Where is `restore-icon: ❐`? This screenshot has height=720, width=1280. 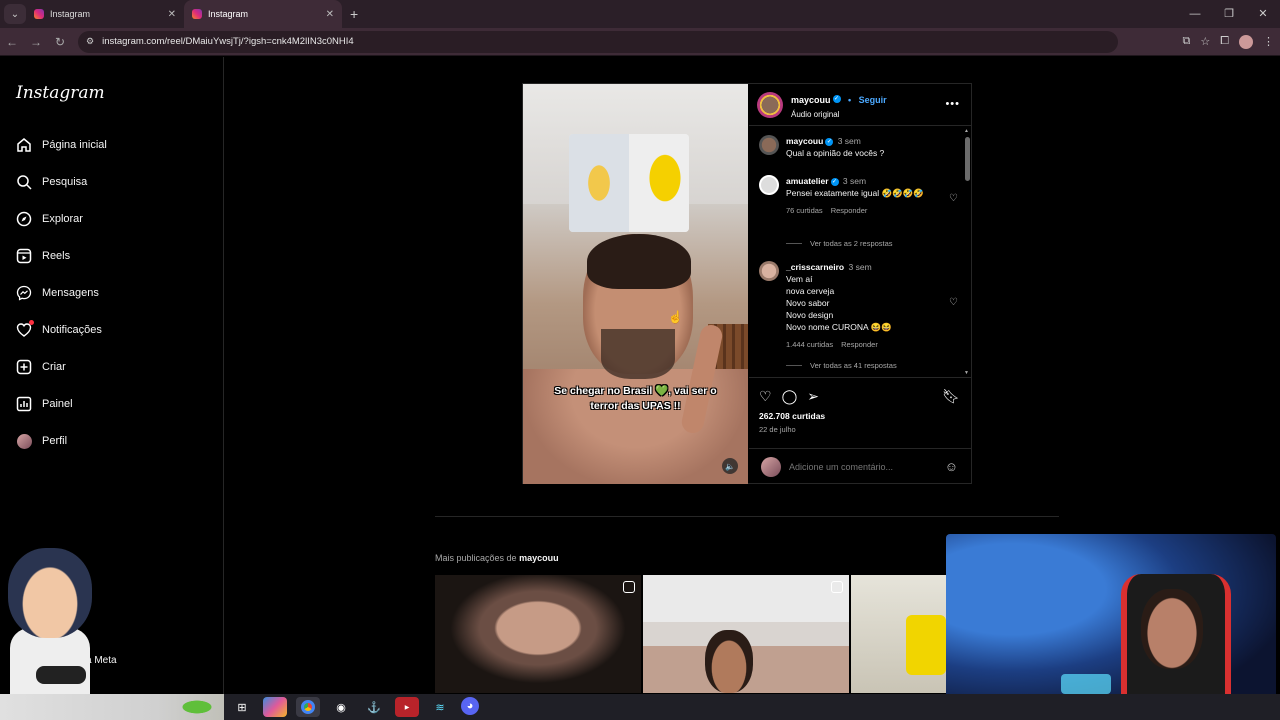 restore-icon: ❐ is located at coordinates (1229, 14).